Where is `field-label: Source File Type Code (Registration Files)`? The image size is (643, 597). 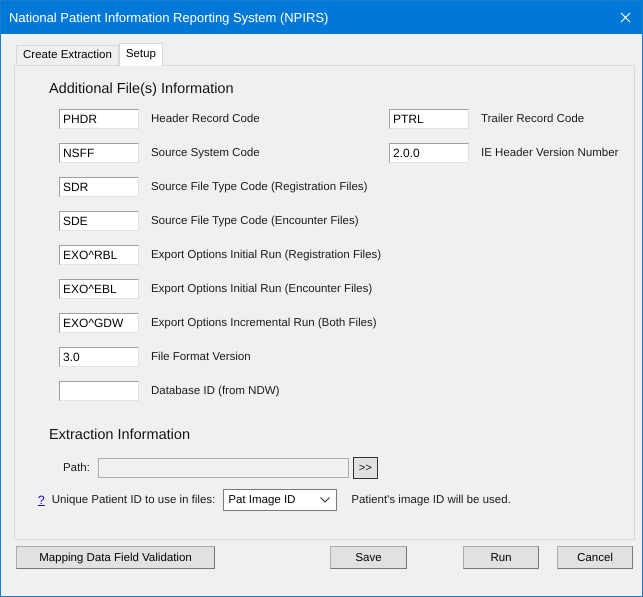
field-label: Source File Type Code (Registration Files) is located at coordinates (259, 187).